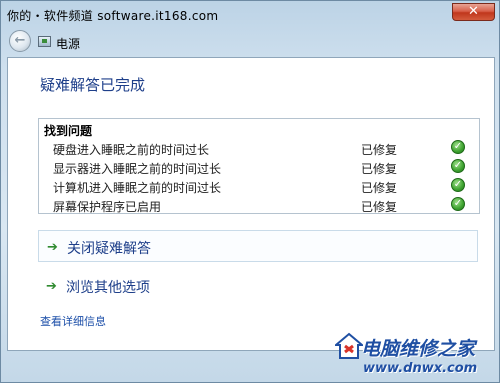  I want to click on explore-other-options-link: ➔ 浏览其他选项, so click(258, 286).